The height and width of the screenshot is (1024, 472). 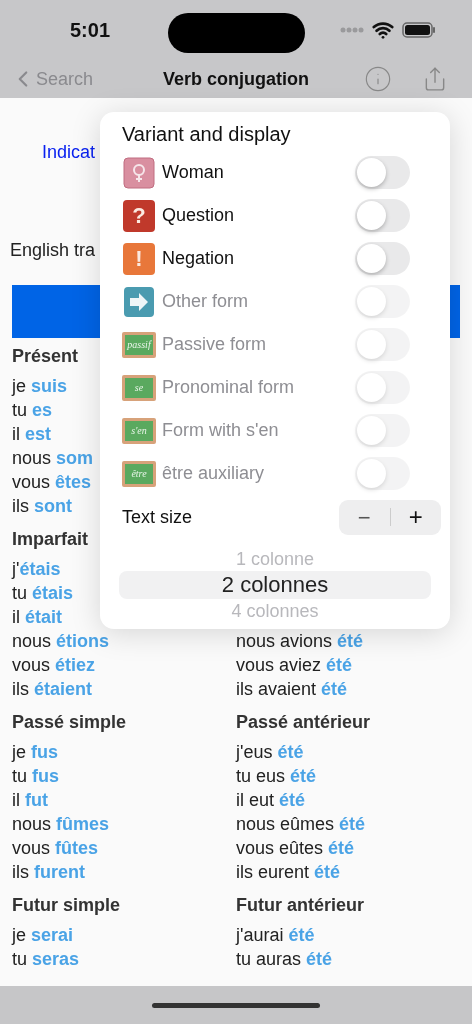 I want to click on conjugation-line: nous eûmes été, so click(x=301, y=824).